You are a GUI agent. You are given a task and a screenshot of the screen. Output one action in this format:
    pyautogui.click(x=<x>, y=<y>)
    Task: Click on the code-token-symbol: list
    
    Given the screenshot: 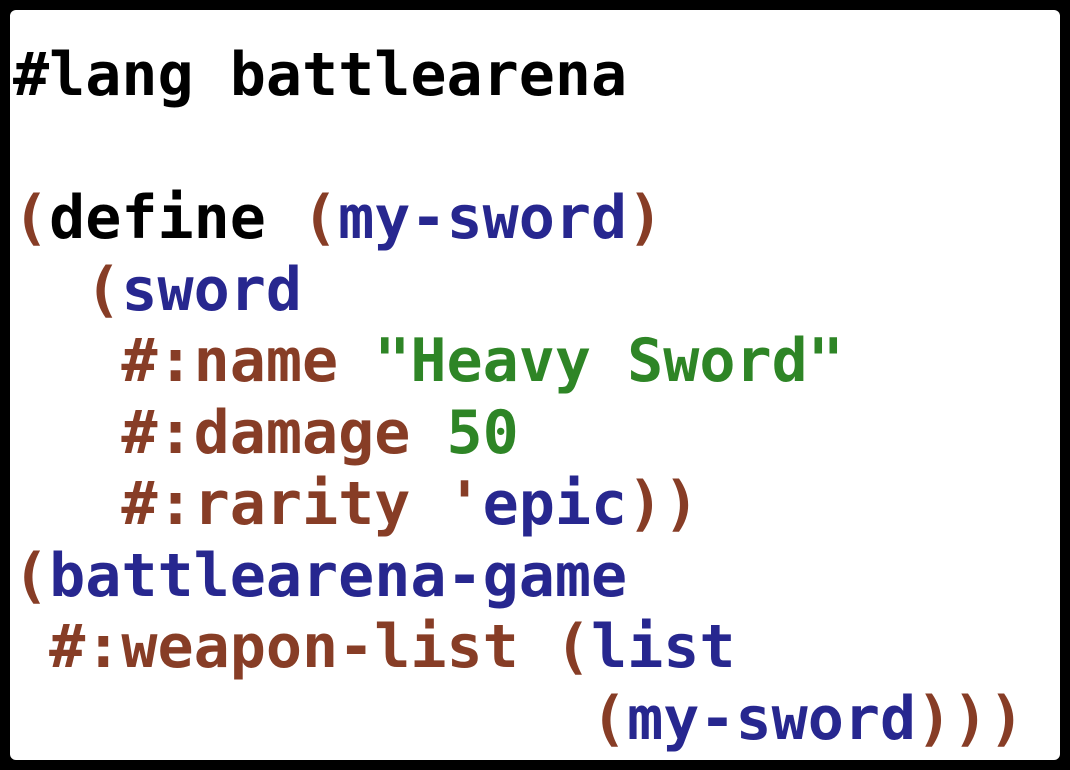 What is the action you would take?
    pyautogui.click(x=663, y=647)
    